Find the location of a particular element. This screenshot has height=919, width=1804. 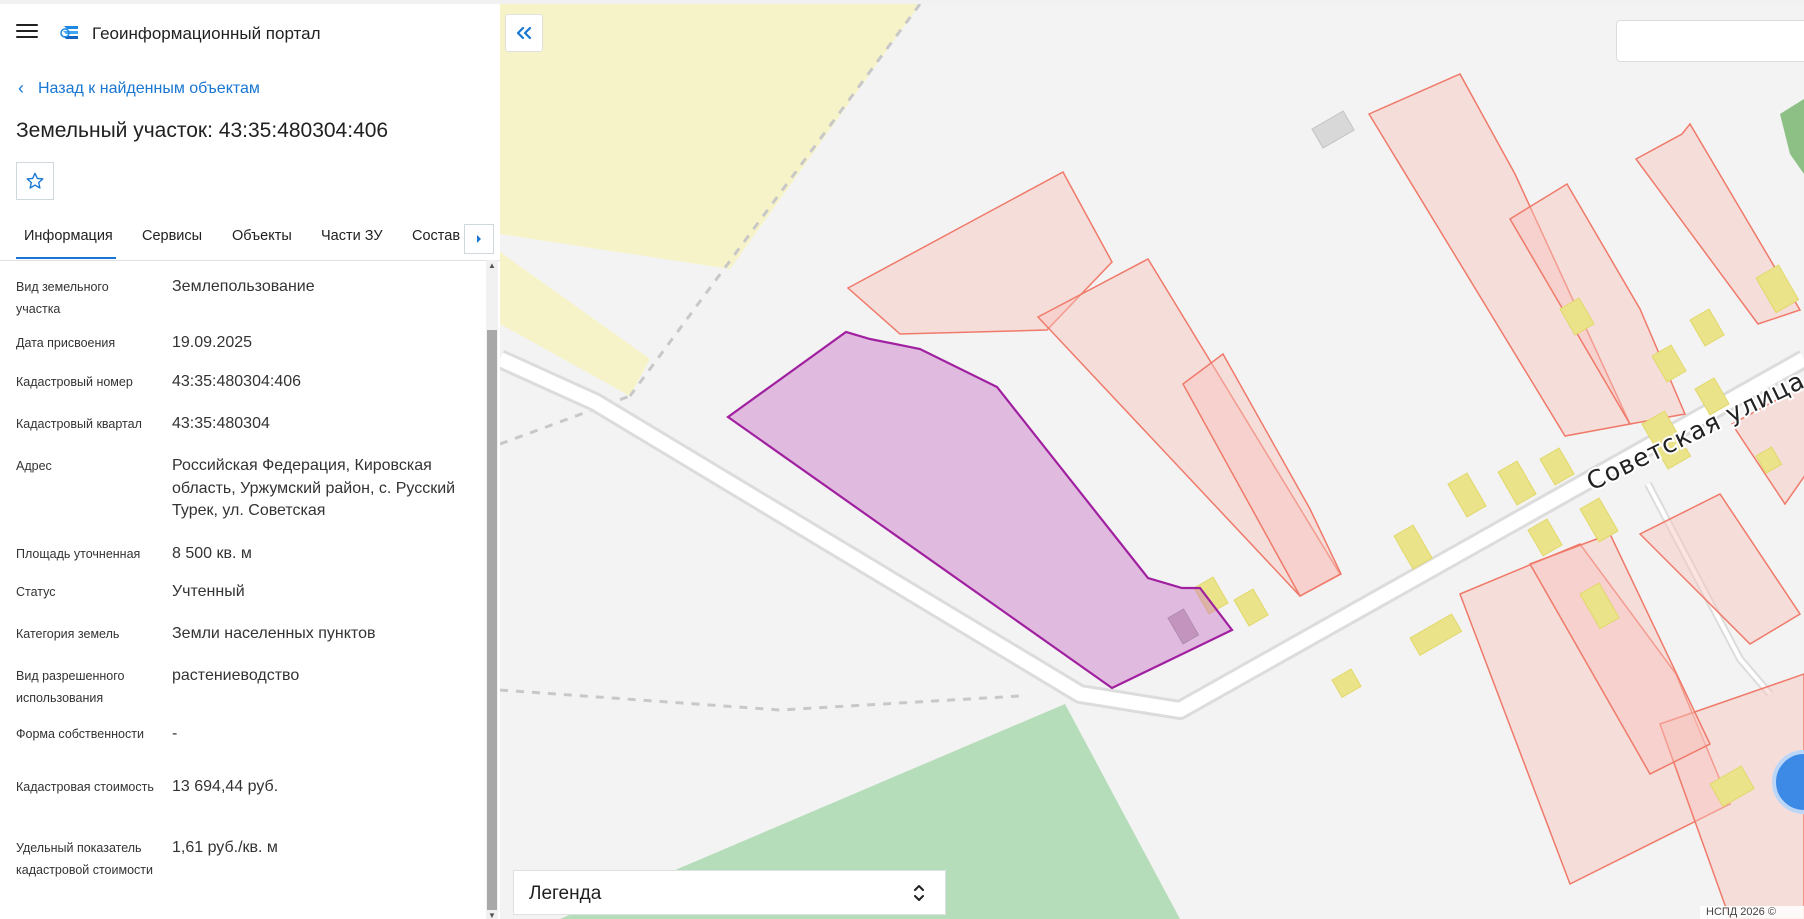

favorite-button is located at coordinates (35, 181).